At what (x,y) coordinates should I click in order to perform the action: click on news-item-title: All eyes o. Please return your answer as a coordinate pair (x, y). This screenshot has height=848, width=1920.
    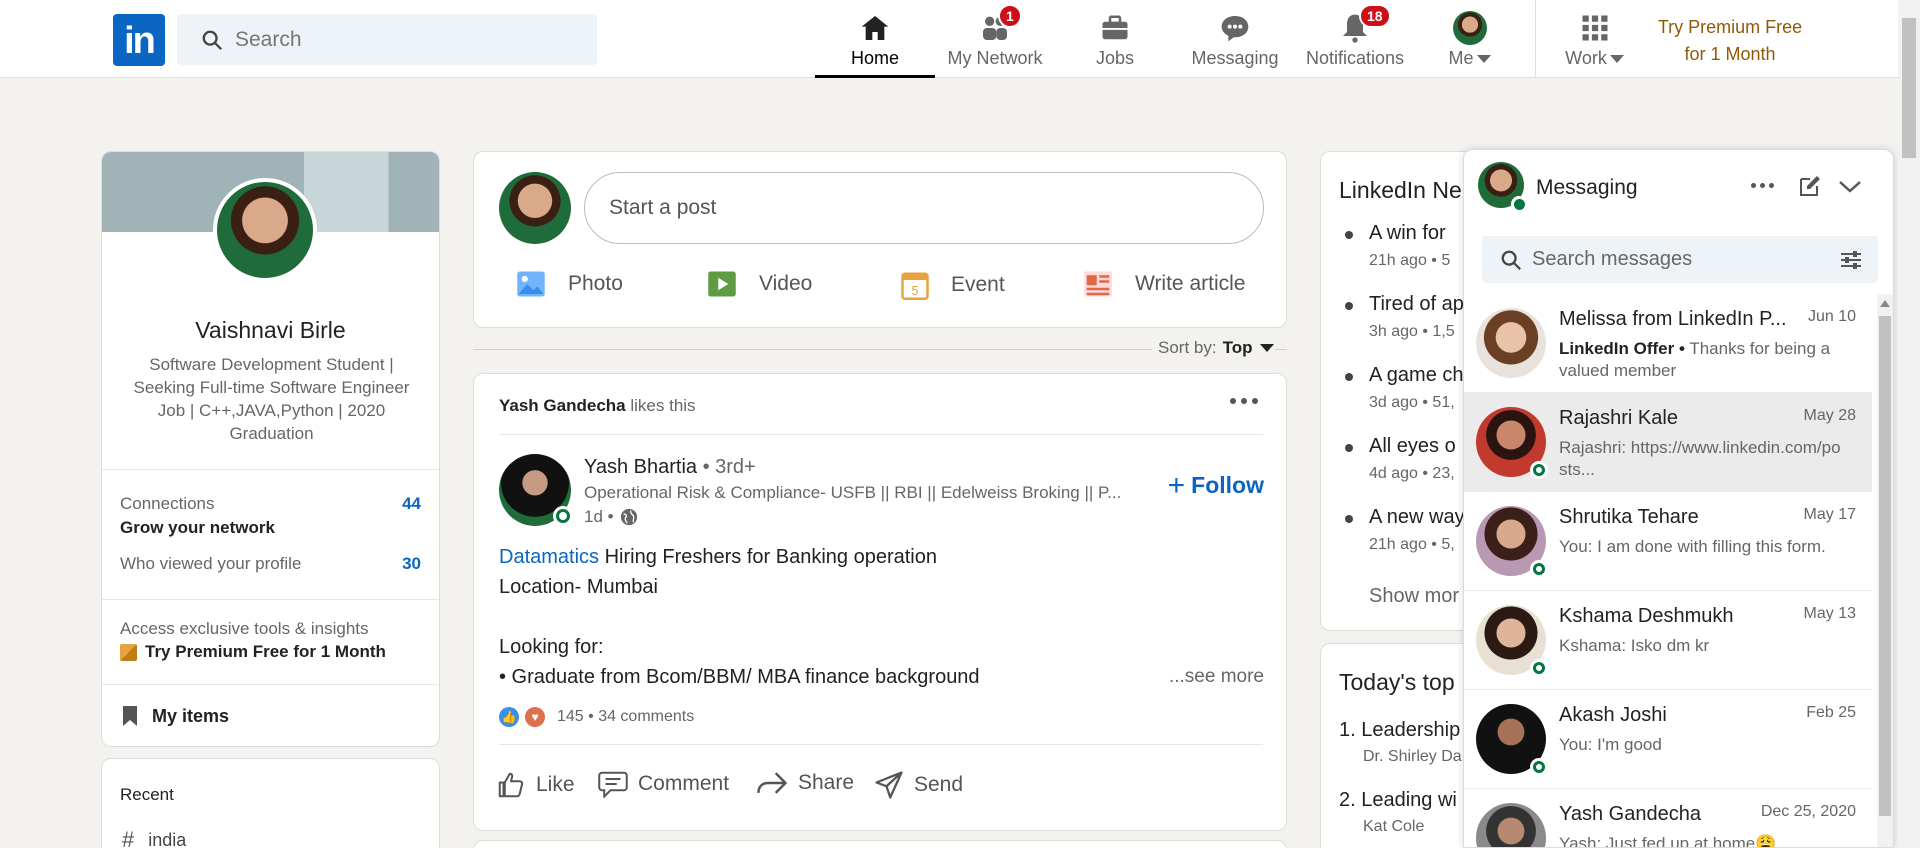
    Looking at the image, I should click on (1412, 446).